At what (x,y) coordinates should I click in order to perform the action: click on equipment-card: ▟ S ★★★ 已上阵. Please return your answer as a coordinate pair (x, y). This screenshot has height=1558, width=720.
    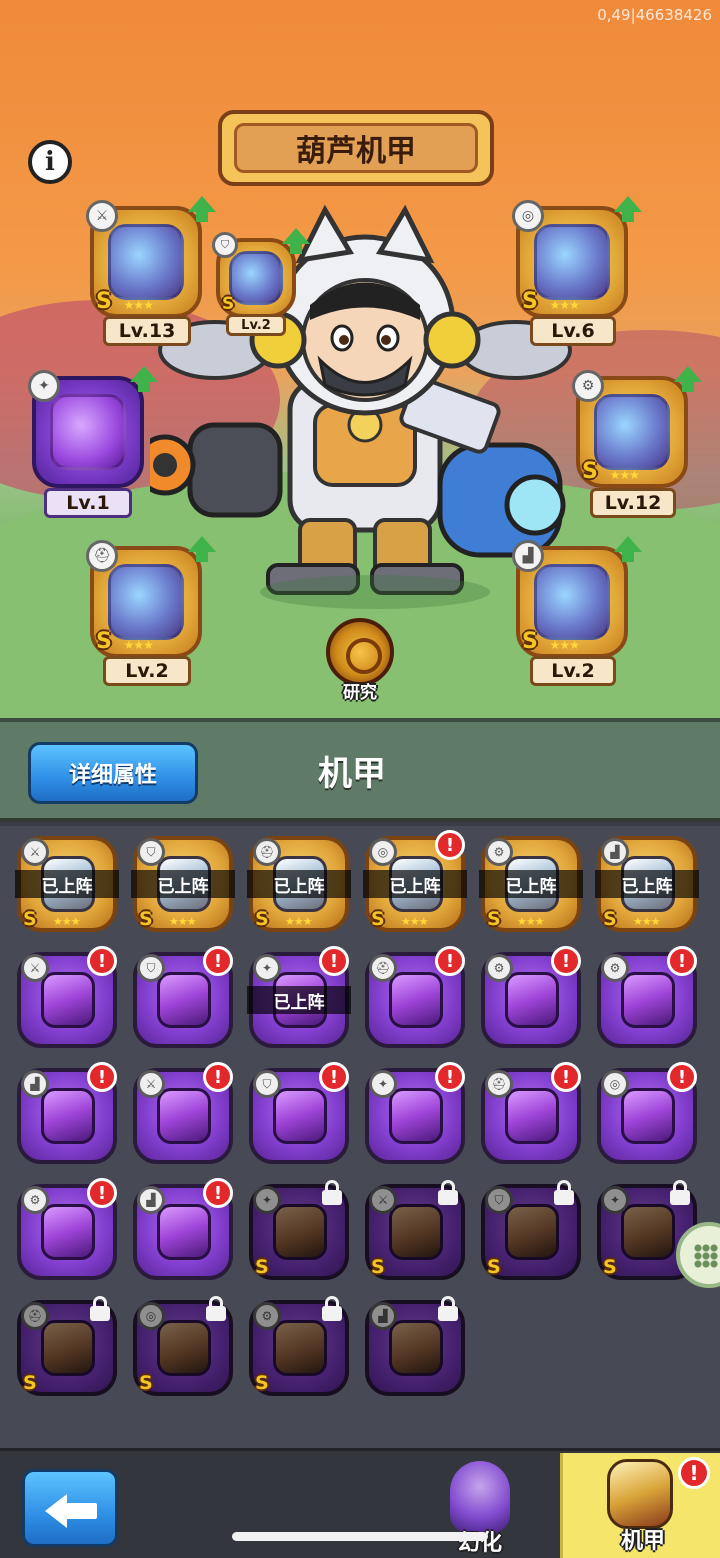
    Looking at the image, I should click on (647, 884).